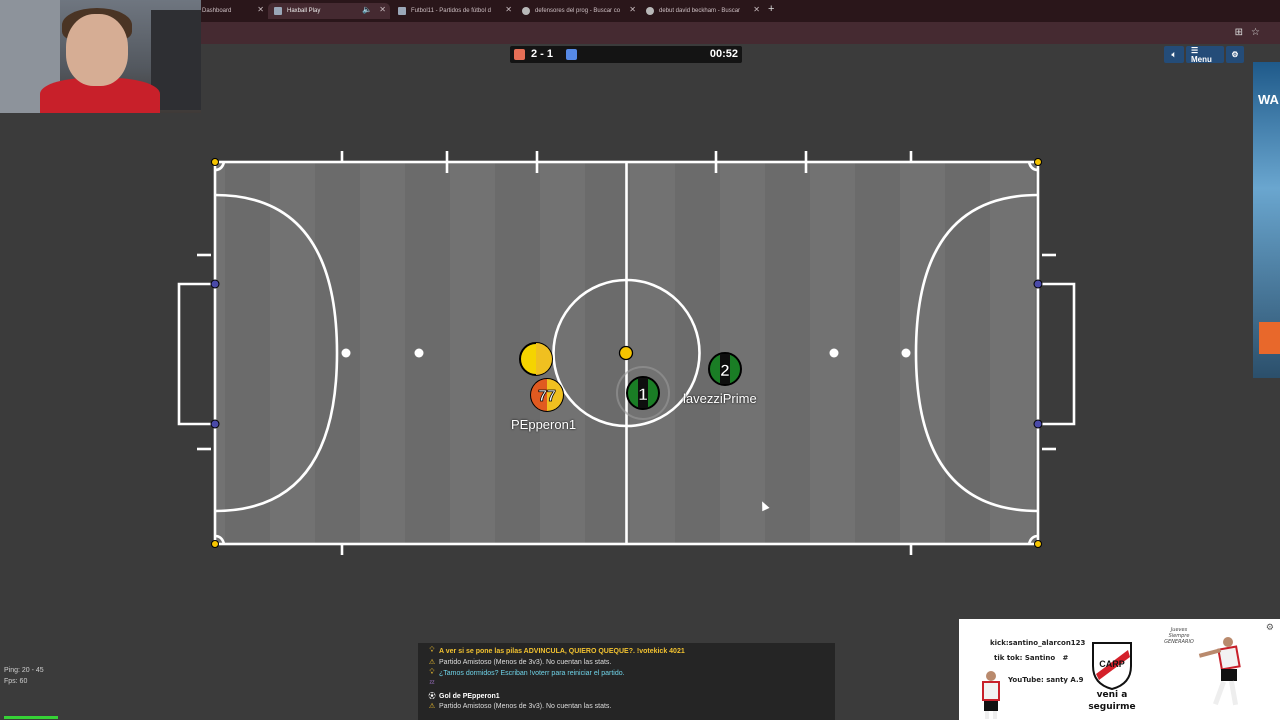 This screenshot has height=720, width=1280. I want to click on settings-icon: ⚙, so click(1269, 628).